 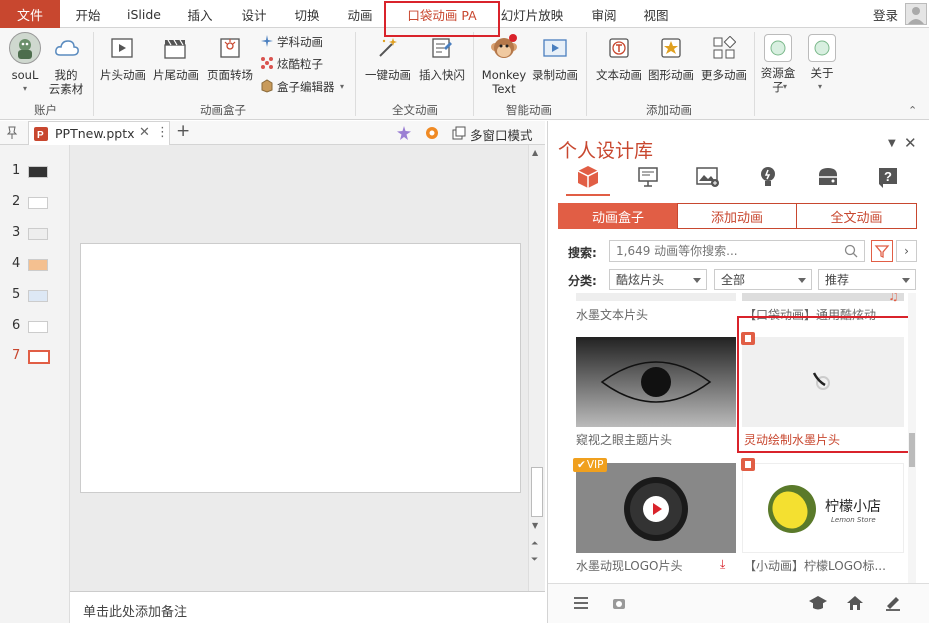 I want to click on about-dropdown-icon: ▾, so click(x=820, y=87).